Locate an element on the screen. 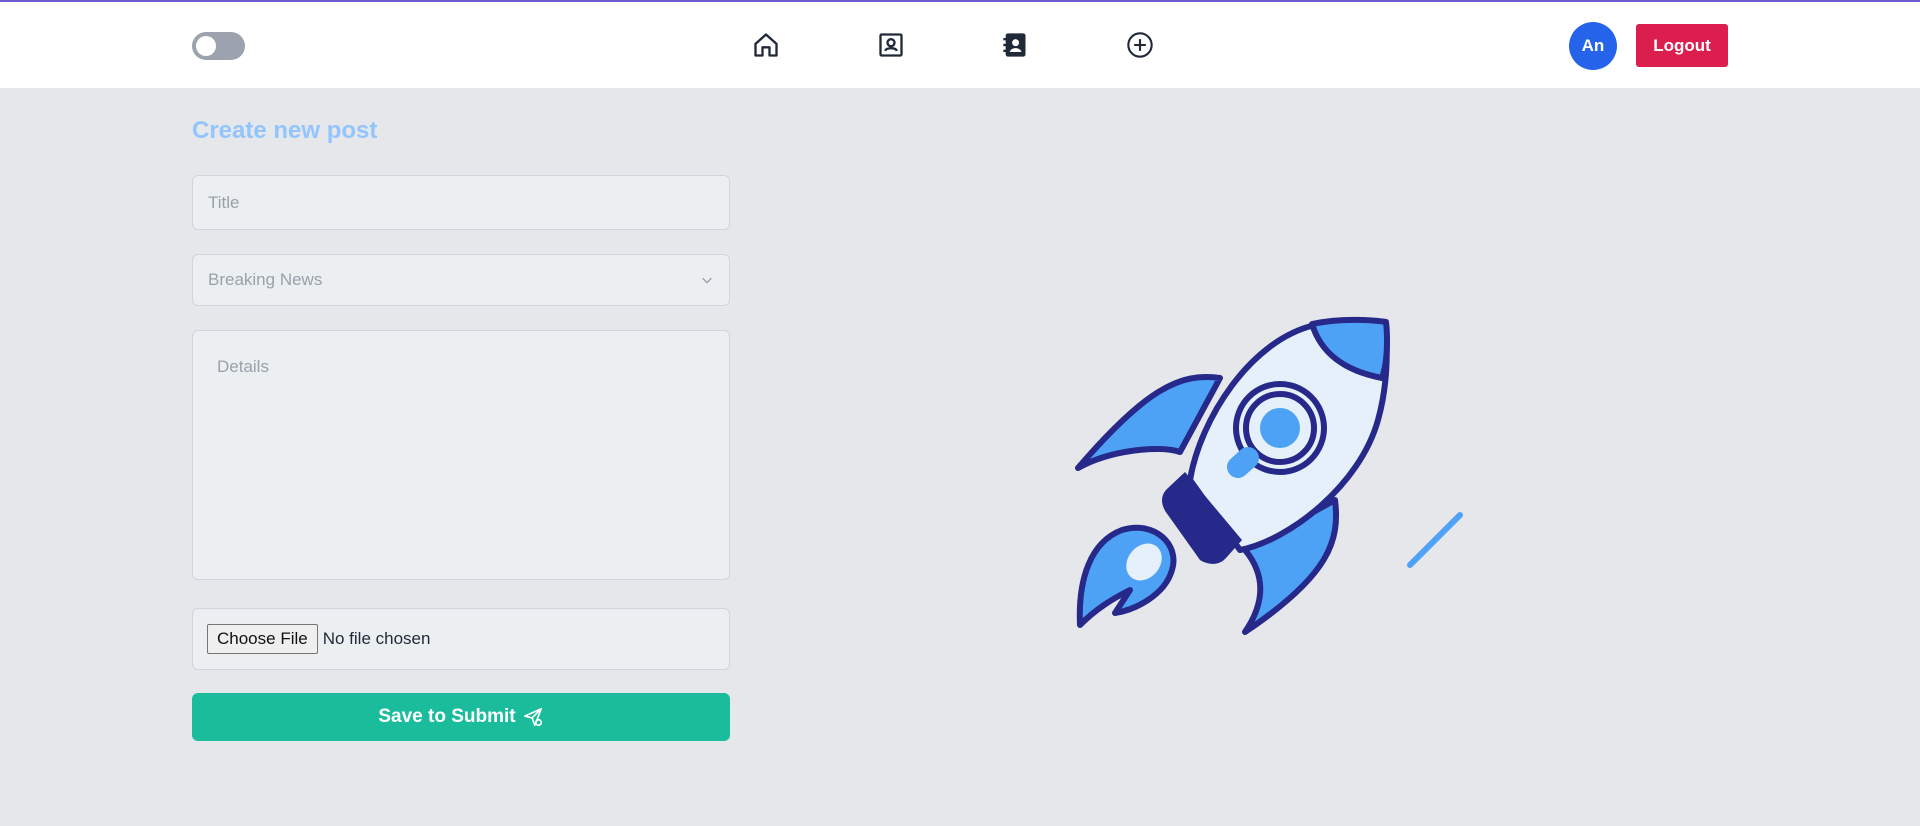 The height and width of the screenshot is (826, 1920). home-icon is located at coordinates (766, 45).